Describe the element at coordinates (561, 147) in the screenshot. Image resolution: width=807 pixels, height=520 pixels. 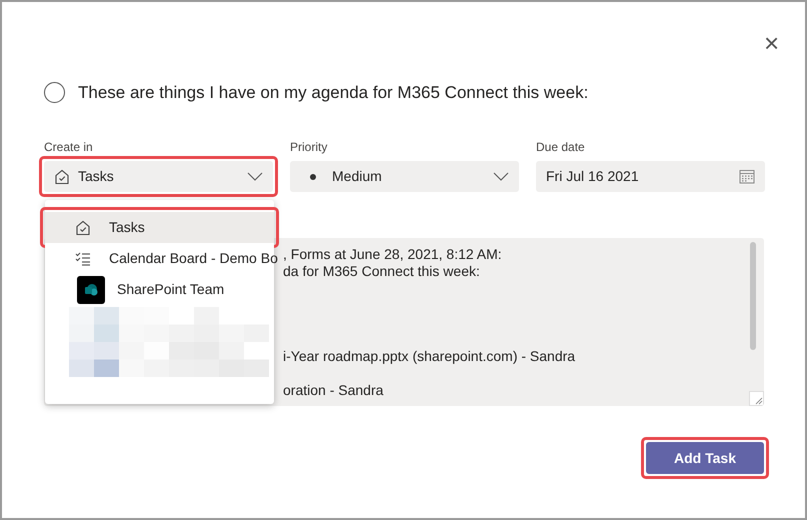
I see `field-label: Due date` at that location.